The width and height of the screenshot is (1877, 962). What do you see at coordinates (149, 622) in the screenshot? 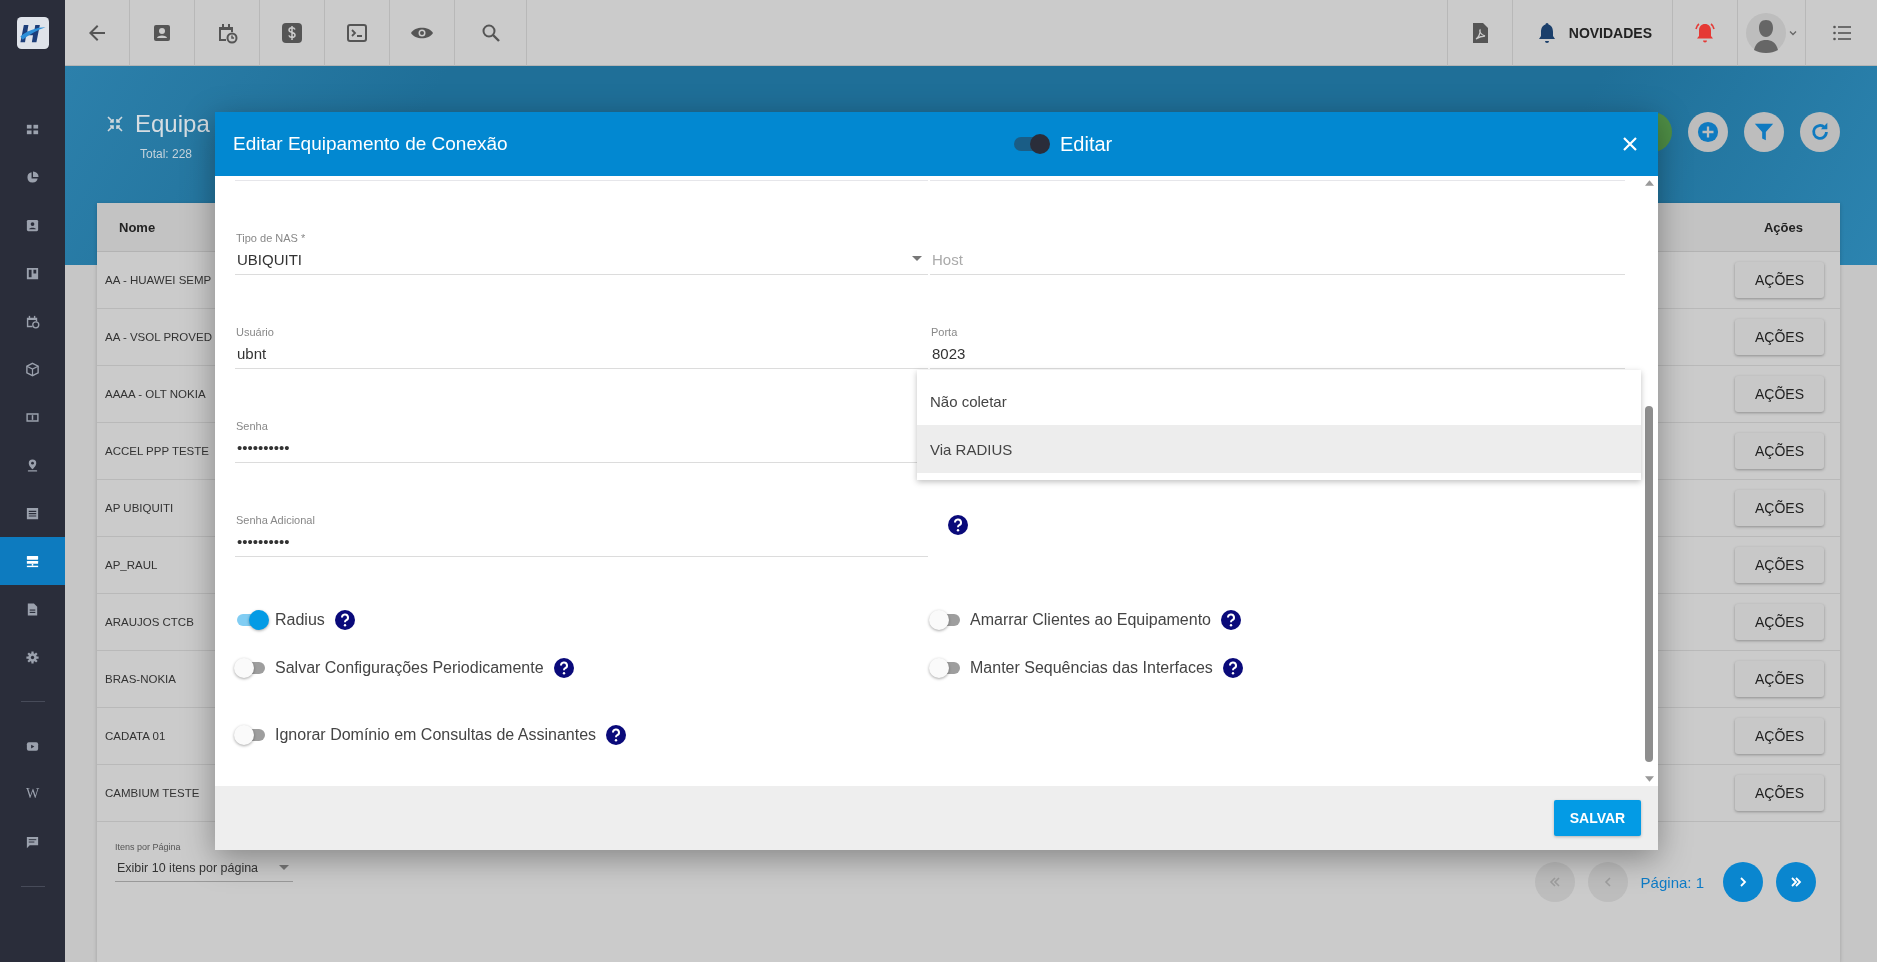
I see `table-cell-text: ARAUJOS CTCB` at bounding box center [149, 622].